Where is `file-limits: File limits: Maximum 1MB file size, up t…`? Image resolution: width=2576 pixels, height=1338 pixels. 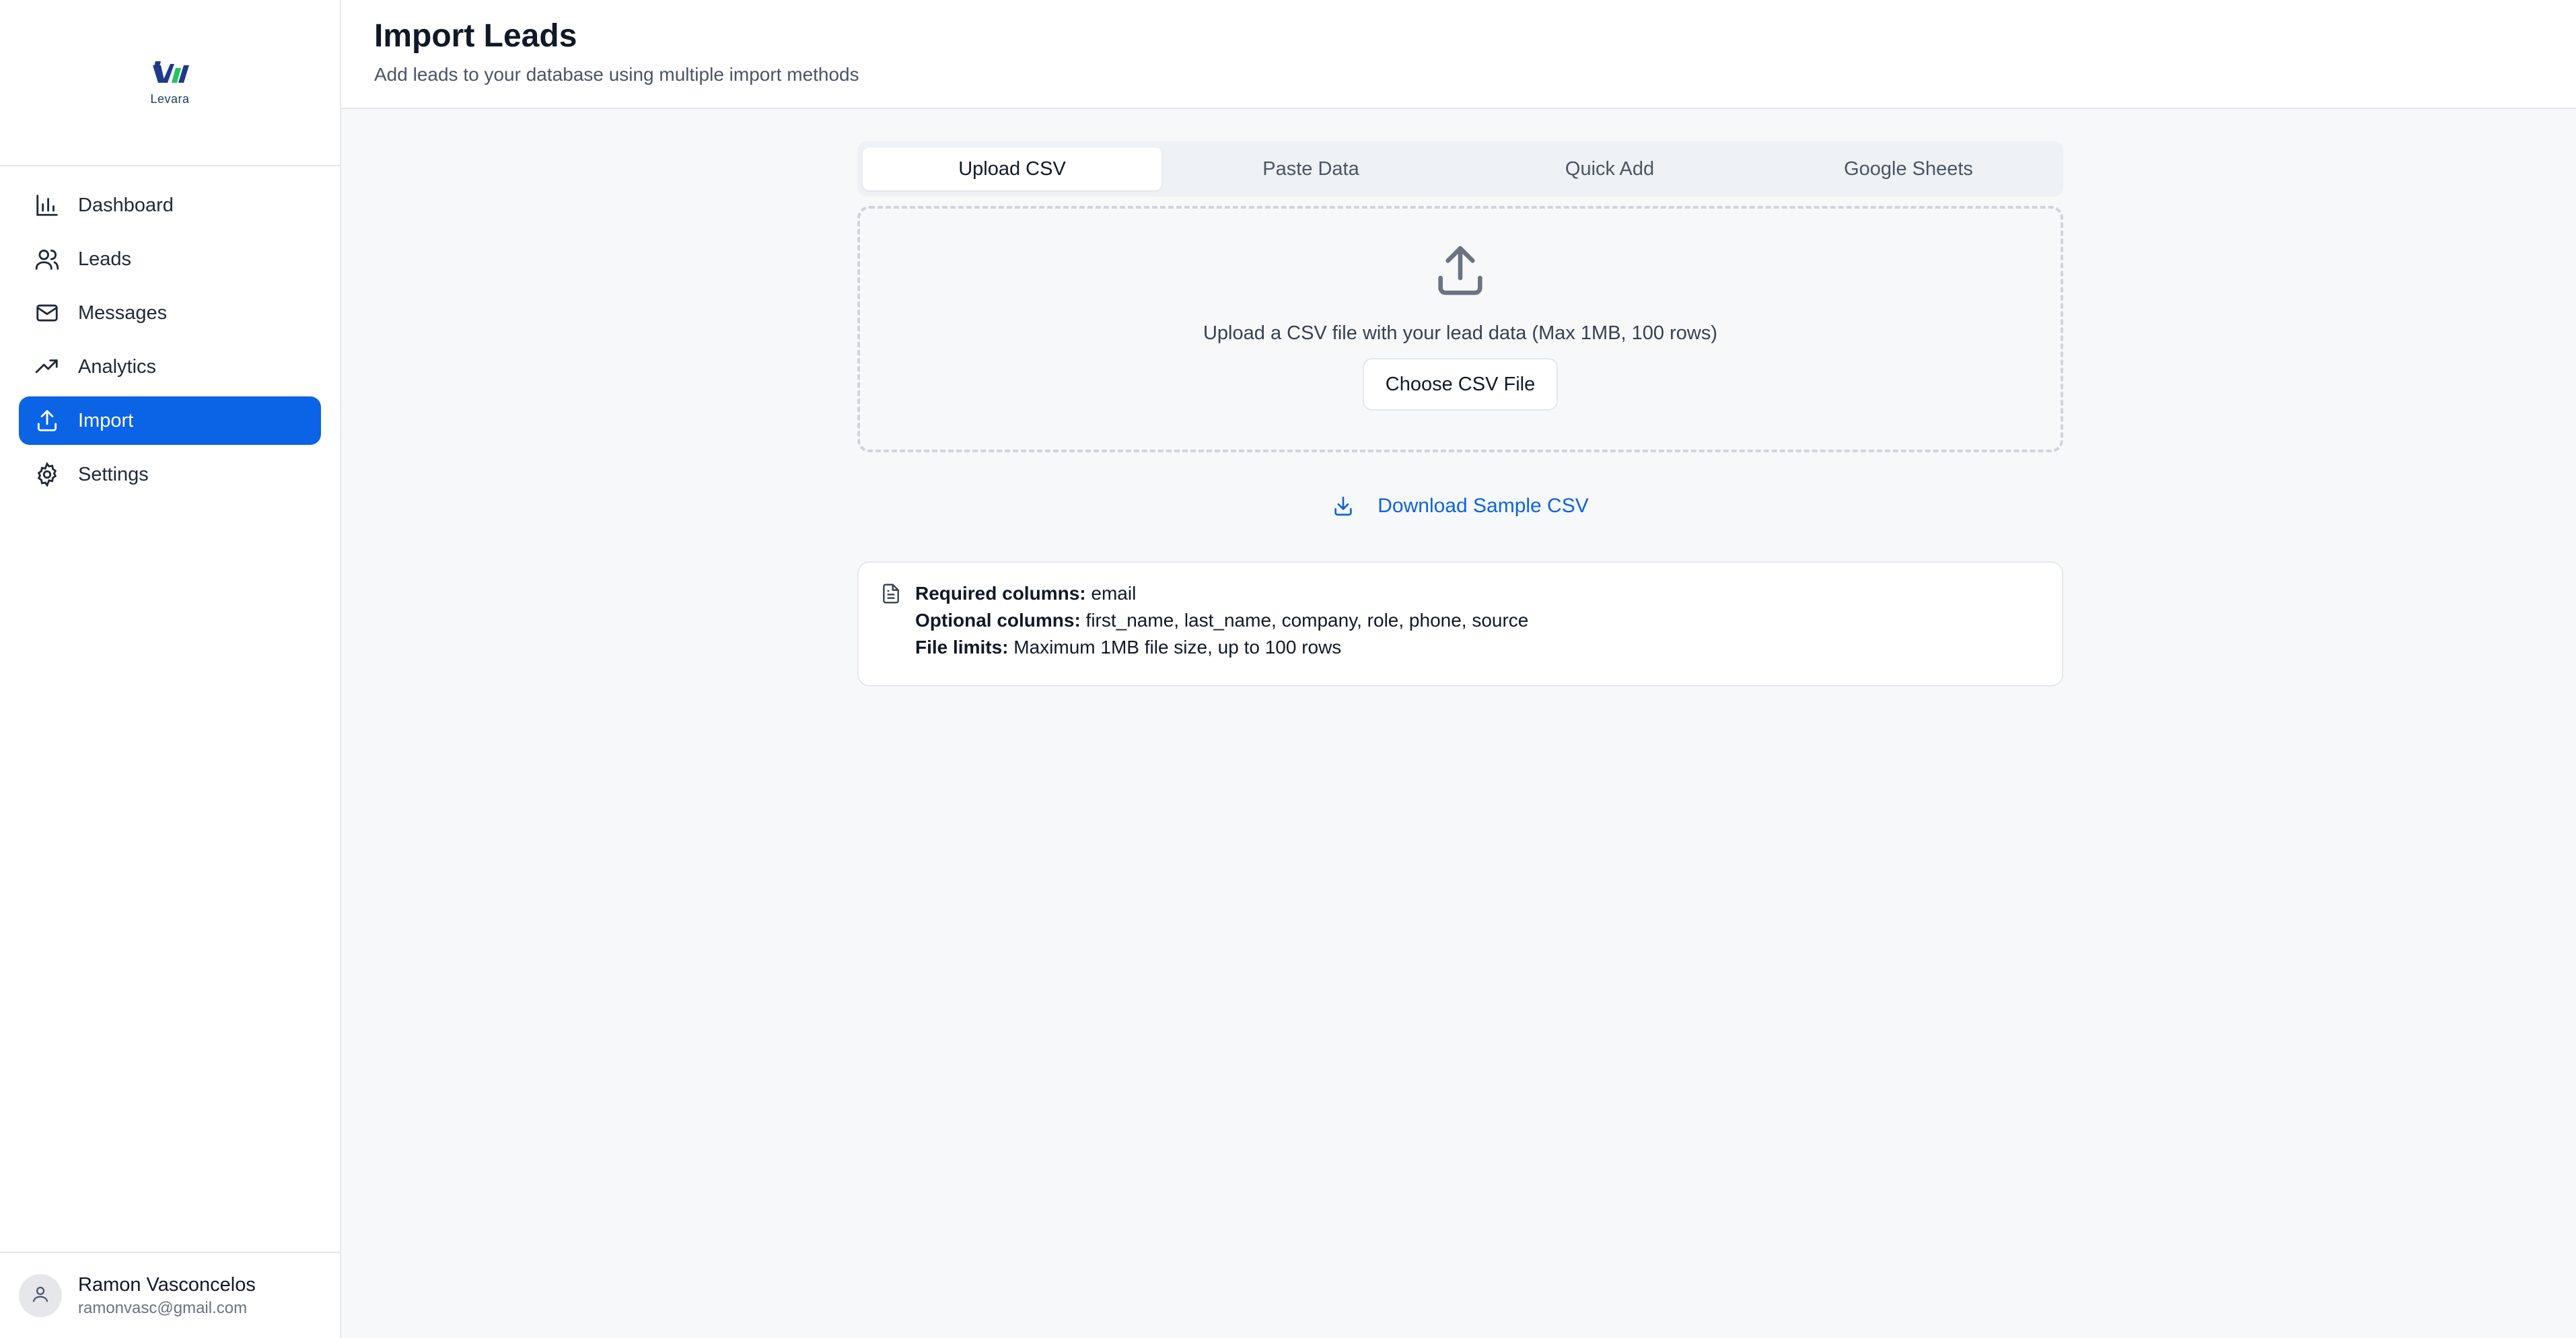
file-limits: File limits: Maximum 1MB file size, up t… is located at coordinates (1128, 647).